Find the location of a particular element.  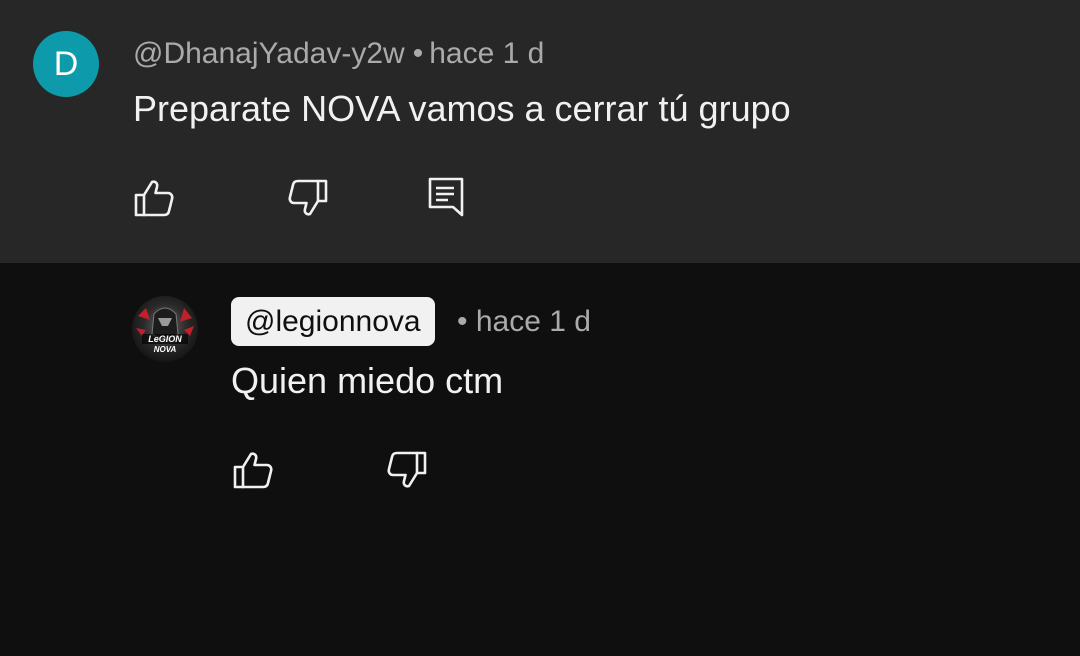

reply-text: Quien miedo ctm is located at coordinates (367, 380).